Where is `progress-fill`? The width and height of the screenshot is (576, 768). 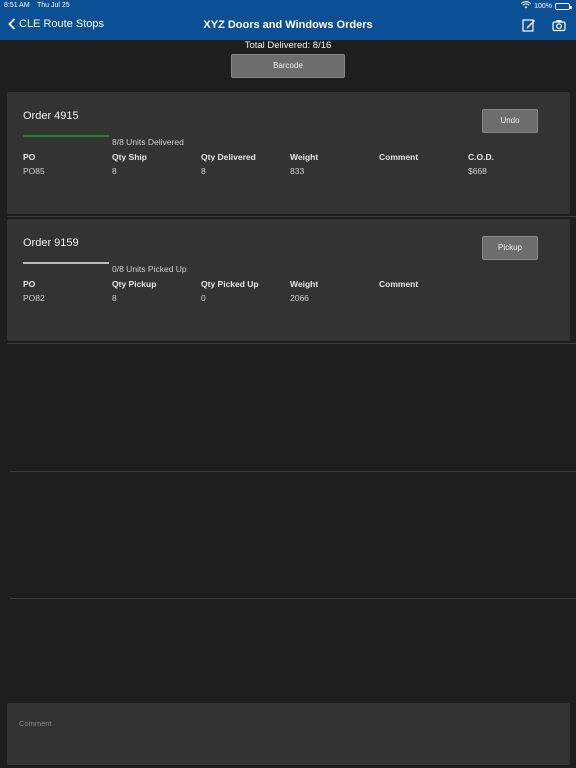
progress-fill is located at coordinates (66, 136).